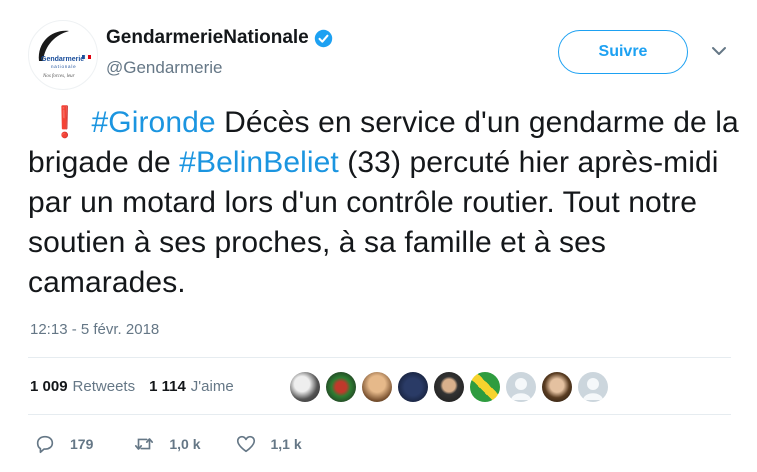 Image resolution: width=757 pixels, height=472 pixels. I want to click on gendarmerie-logo: Gendarmerie nationale Nos forces, leur, so click(64, 54).